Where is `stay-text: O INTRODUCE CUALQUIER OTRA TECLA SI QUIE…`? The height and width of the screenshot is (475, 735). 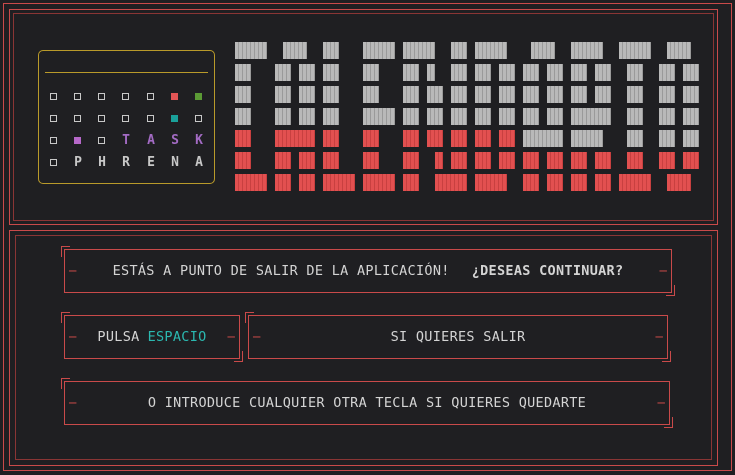
stay-text: O INTRODUCE CUALQUIER OTRA TECLA SI QUIE… is located at coordinates (367, 403).